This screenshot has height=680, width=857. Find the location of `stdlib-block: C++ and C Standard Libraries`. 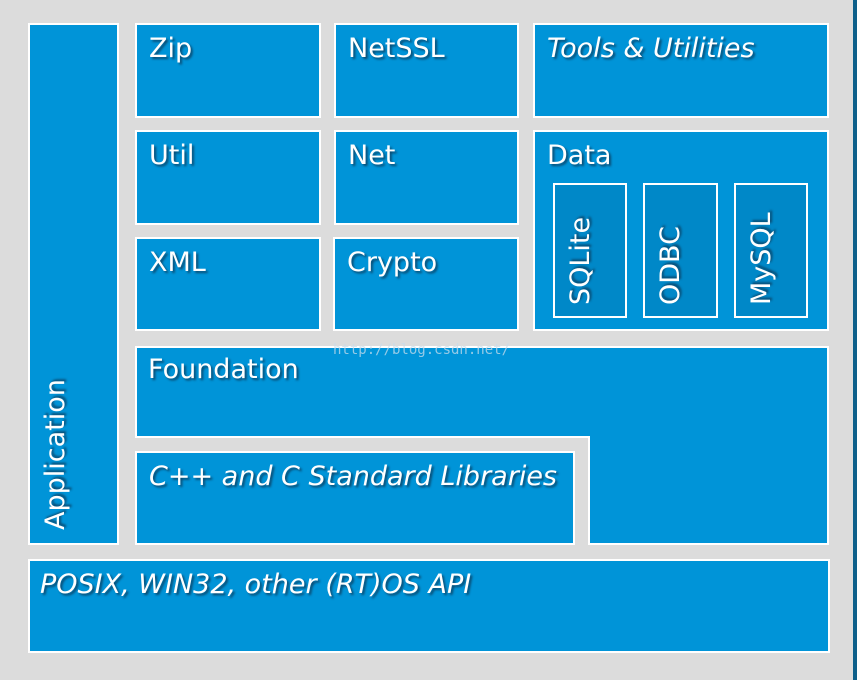

stdlib-block: C++ and C Standard Libraries is located at coordinates (355, 498).